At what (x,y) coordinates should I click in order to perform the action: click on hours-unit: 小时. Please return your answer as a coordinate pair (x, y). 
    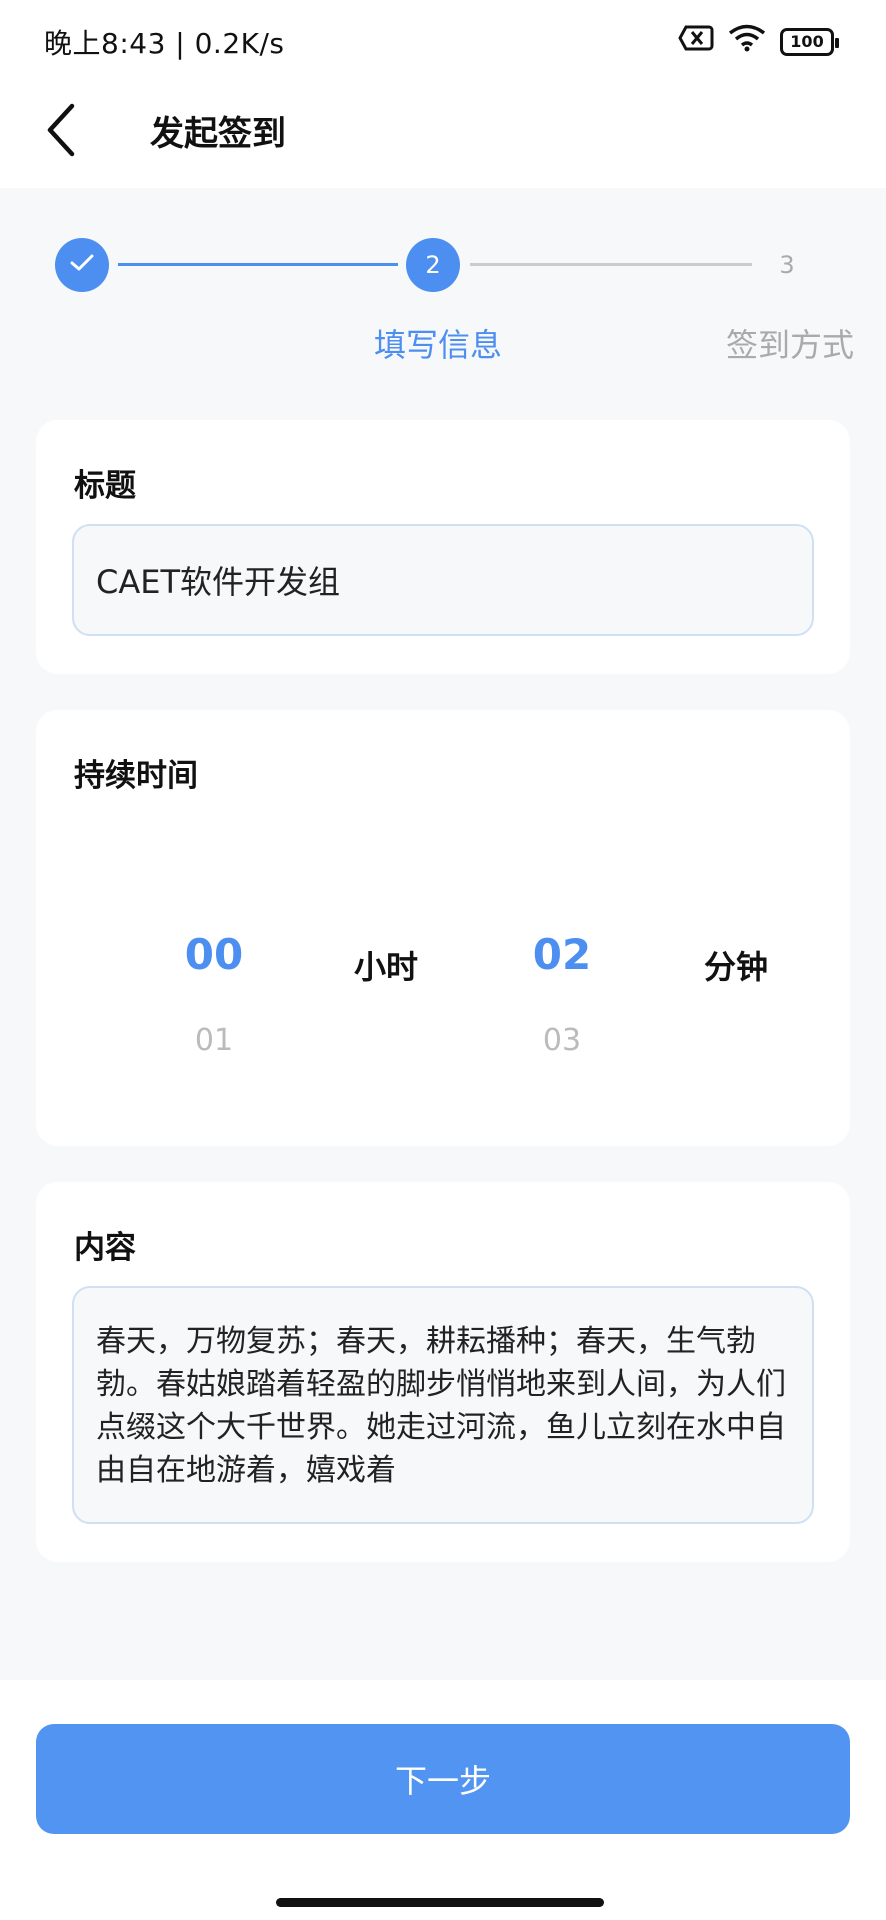
    Looking at the image, I should click on (386, 967).